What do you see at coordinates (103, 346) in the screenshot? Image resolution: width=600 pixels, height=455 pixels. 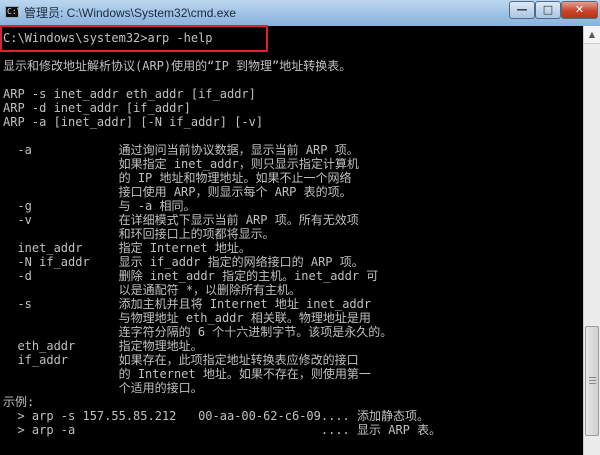 I see `console-line: eth_addr 指定物理地址。` at bounding box center [103, 346].